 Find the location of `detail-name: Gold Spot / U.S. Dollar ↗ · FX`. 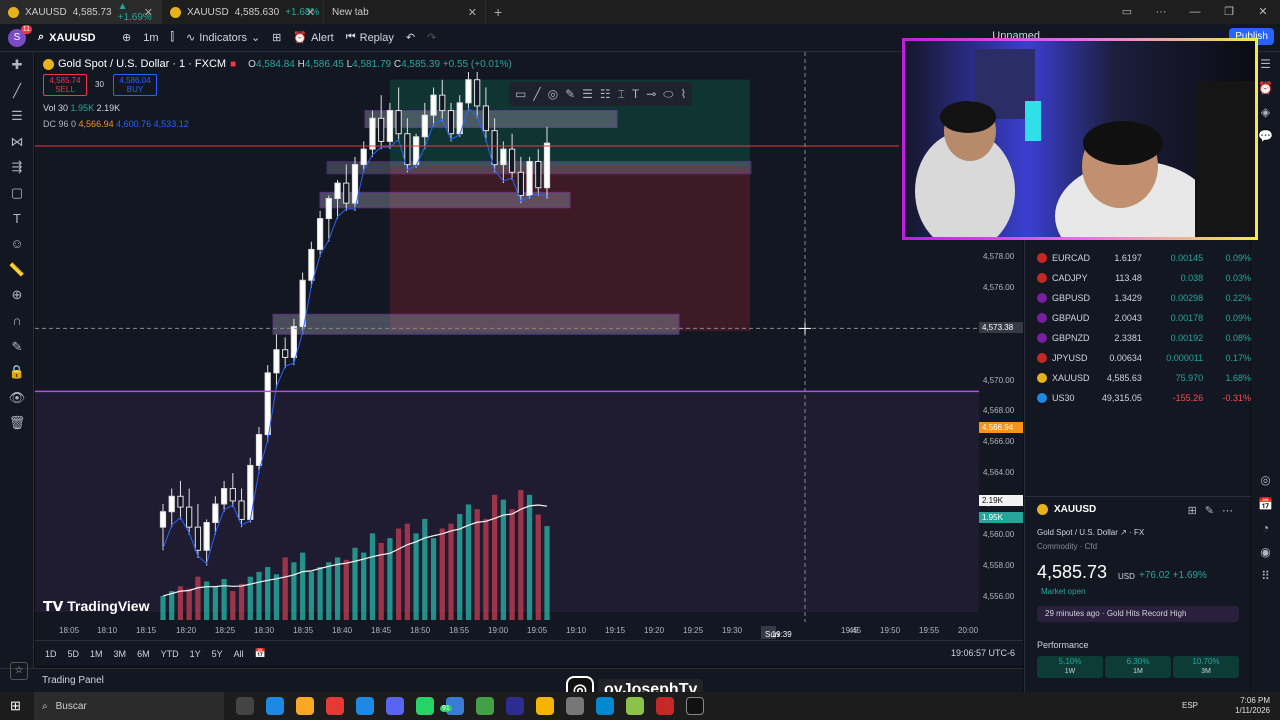

detail-name: Gold Spot / U.S. Dollar ↗ · FX is located at coordinates (1090, 532).